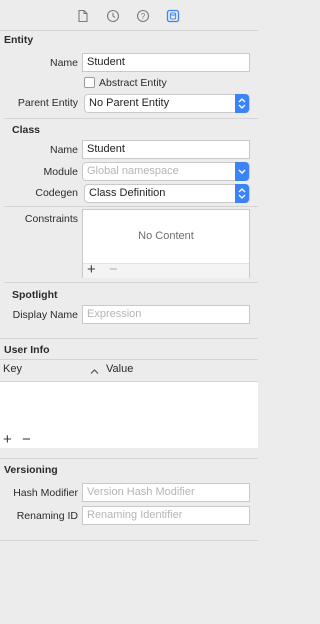  Describe the element at coordinates (129, 414) in the screenshot. I see `user-info-table` at that location.